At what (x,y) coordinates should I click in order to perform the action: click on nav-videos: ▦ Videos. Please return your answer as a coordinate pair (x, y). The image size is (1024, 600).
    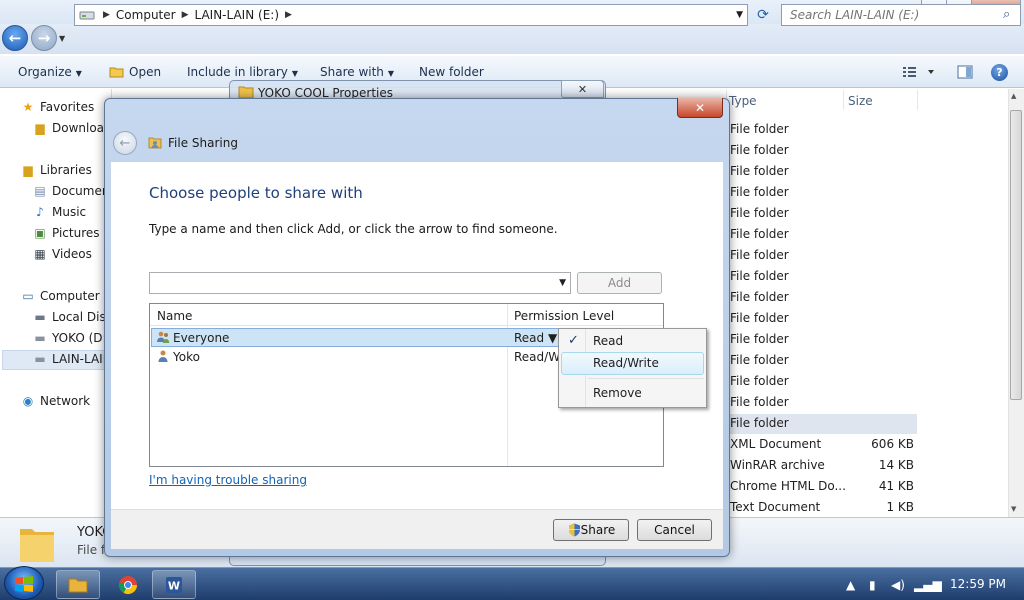
    Looking at the image, I should click on (62, 254).